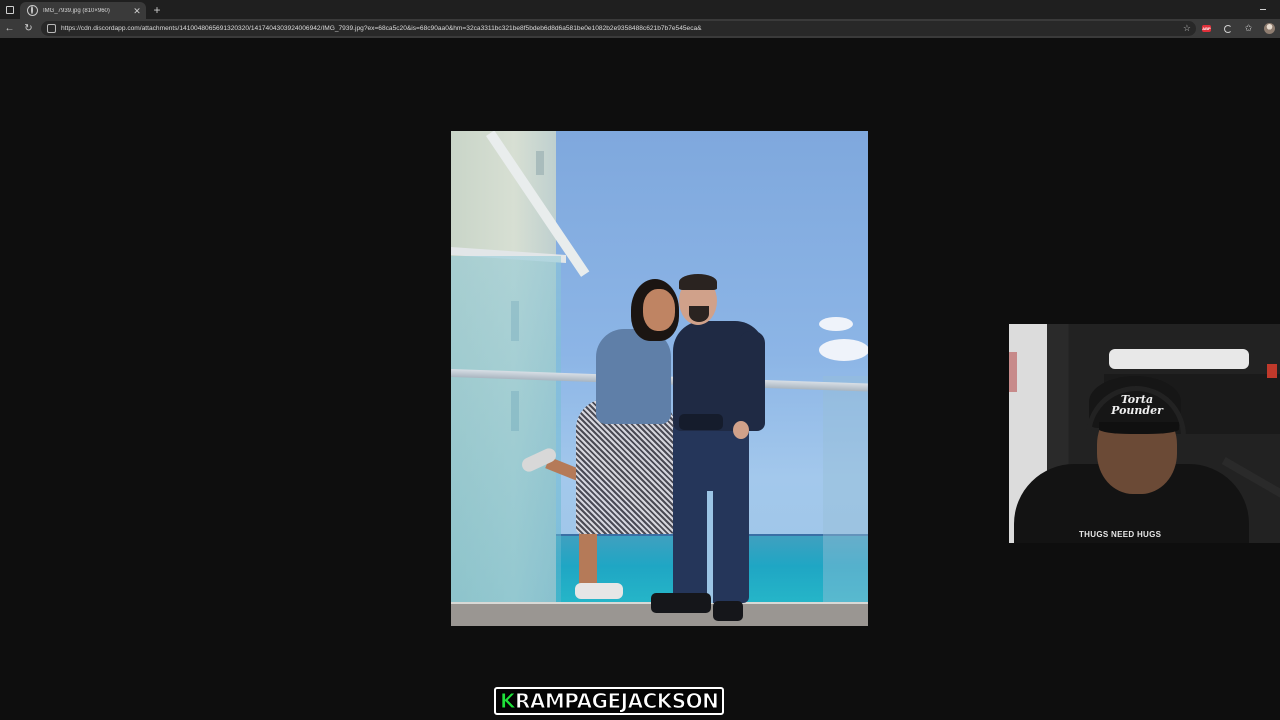 Image resolution: width=1280 pixels, height=720 pixels. What do you see at coordinates (588, 558) in the screenshot?
I see `person-leg` at bounding box center [588, 558].